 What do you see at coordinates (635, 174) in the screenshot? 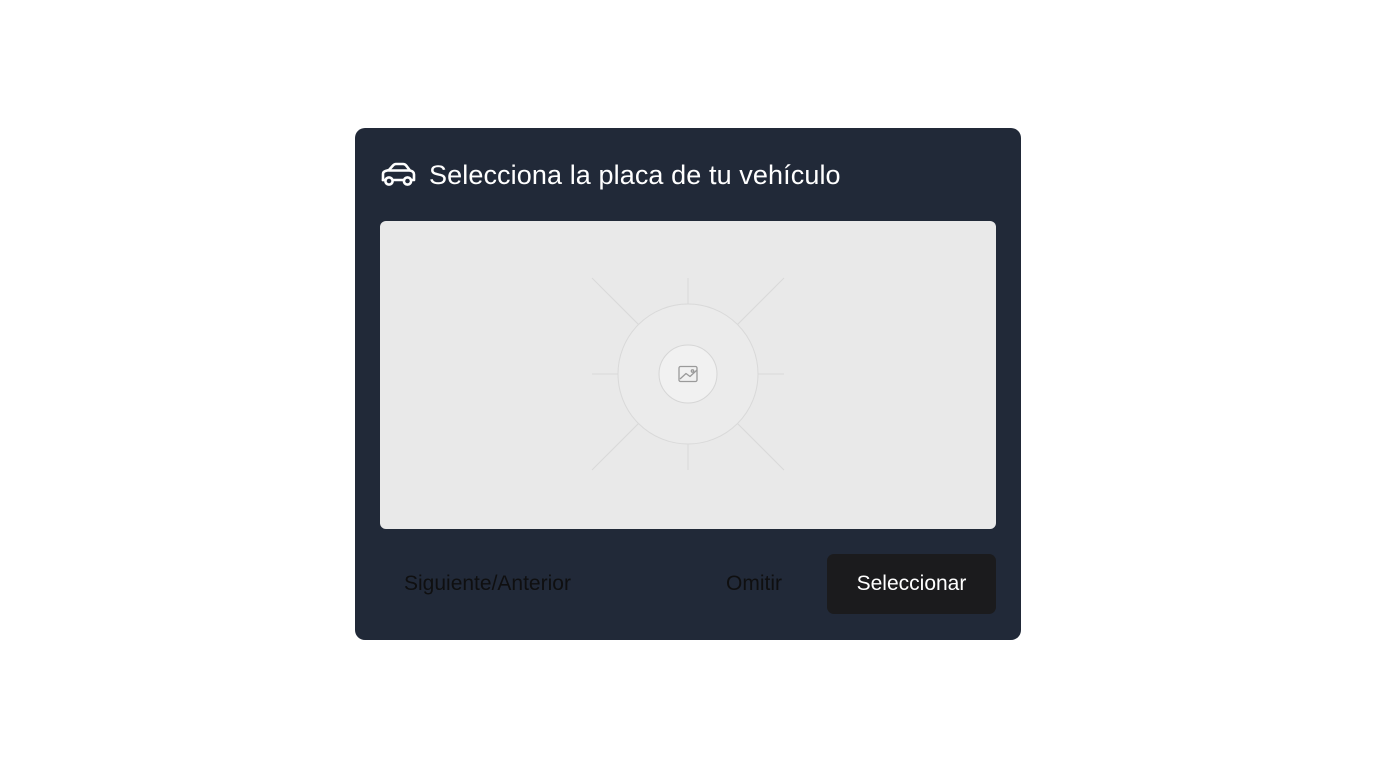
I see `dialog-title: Selecciona la placa de tu vehículo` at bounding box center [635, 174].